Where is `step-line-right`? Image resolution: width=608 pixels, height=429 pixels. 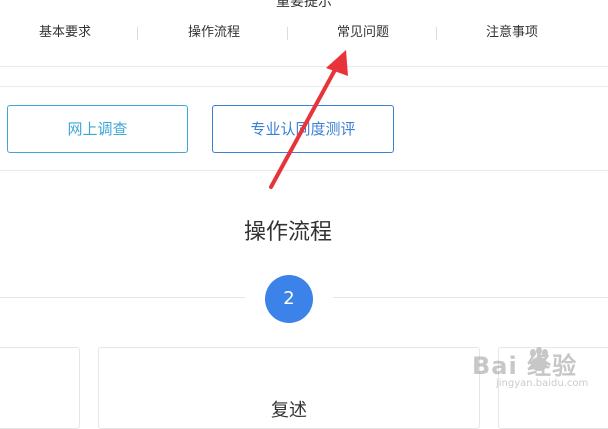 step-line-right is located at coordinates (470, 297).